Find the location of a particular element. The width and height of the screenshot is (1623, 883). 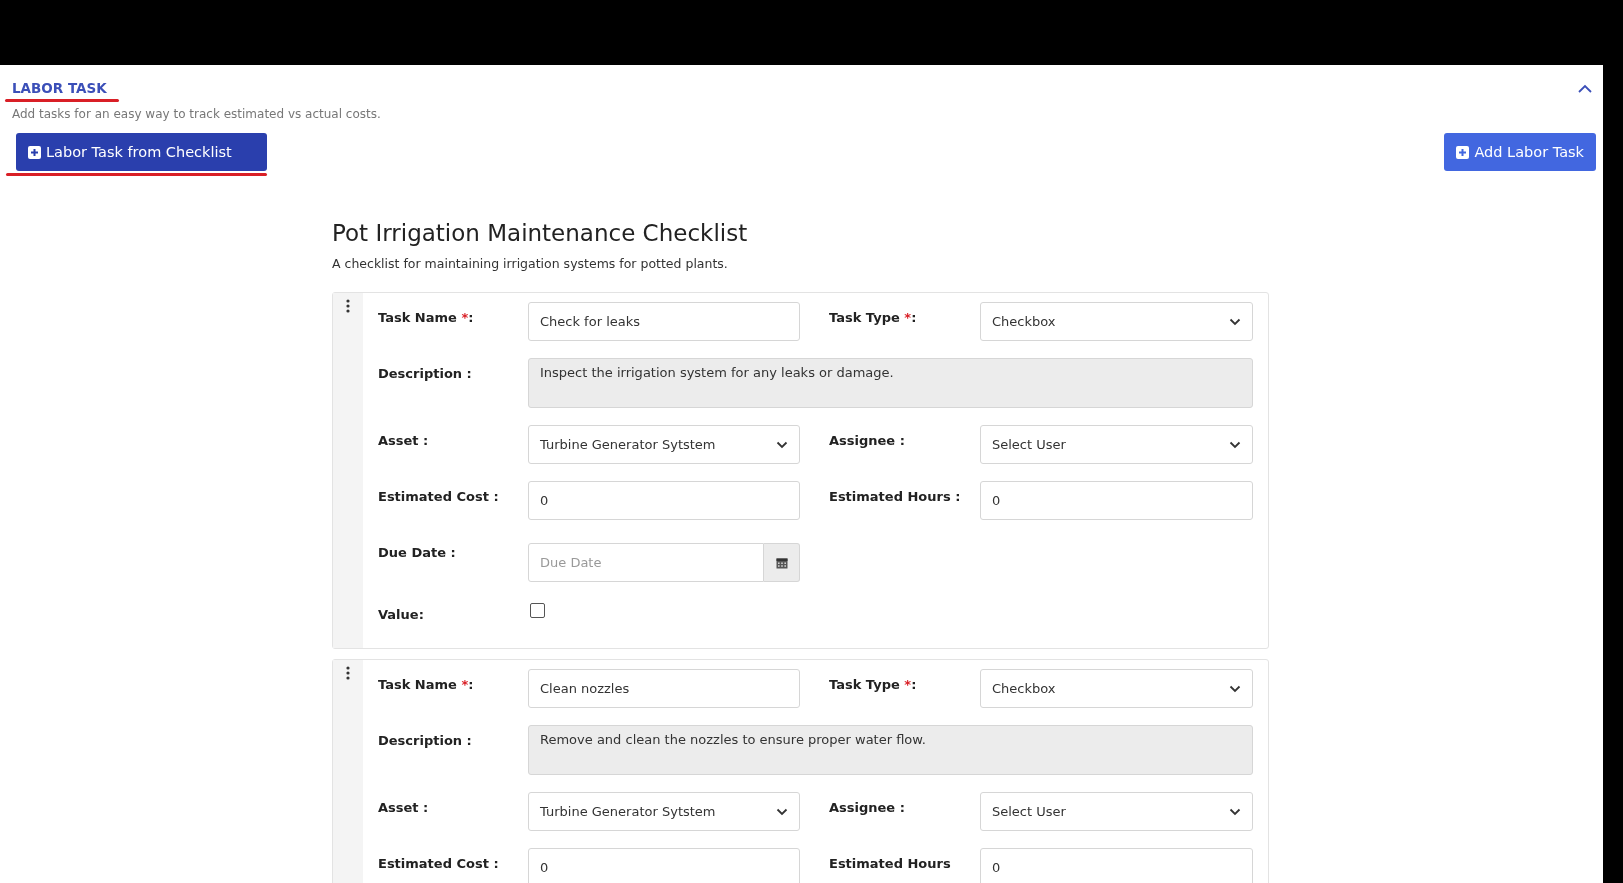

calendar-button is located at coordinates (782, 562).